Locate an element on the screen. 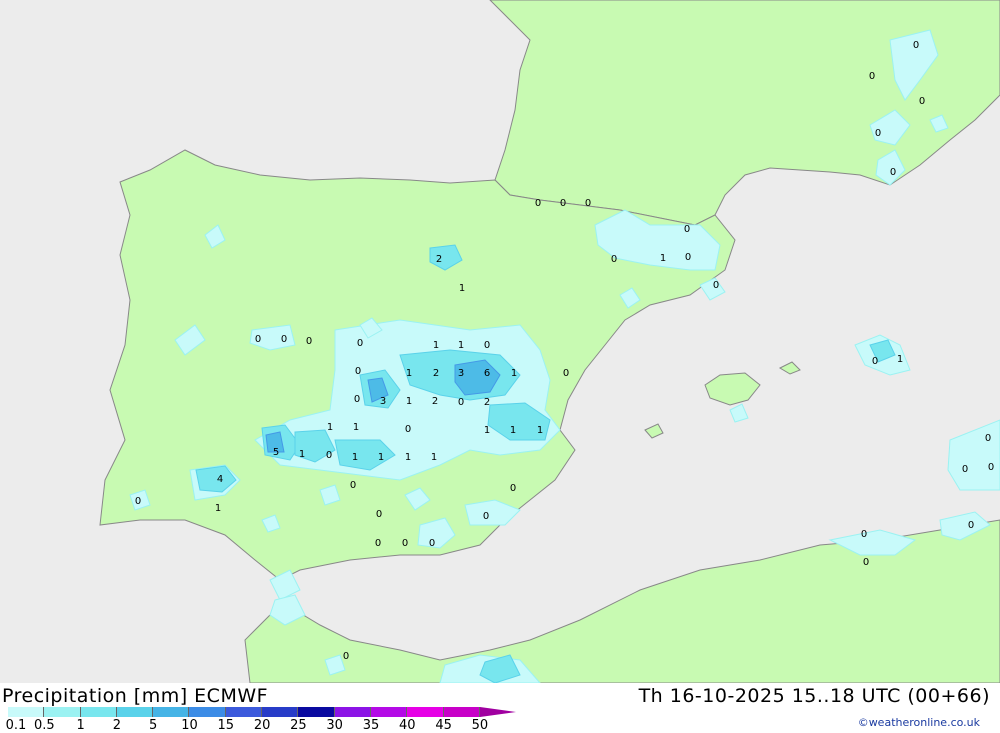 The width and height of the screenshot is (1000, 733). forecast-time: Th 16-10-2025 15..18 UTC (00+66) is located at coordinates (814, 696).